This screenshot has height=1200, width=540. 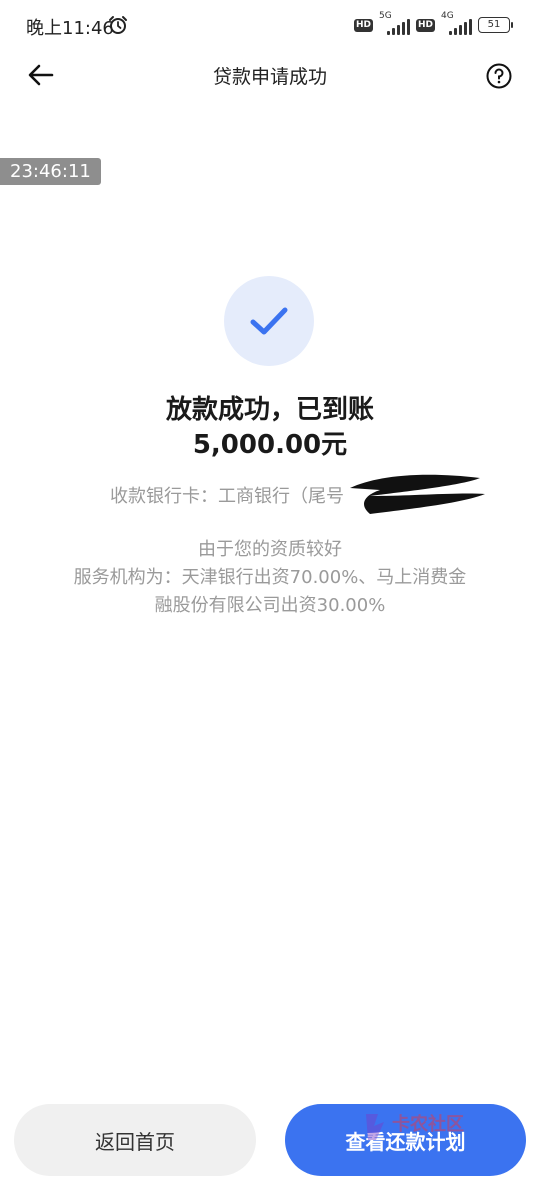 What do you see at coordinates (269, 410) in the screenshot?
I see `result-title: 放款成功，已到账` at bounding box center [269, 410].